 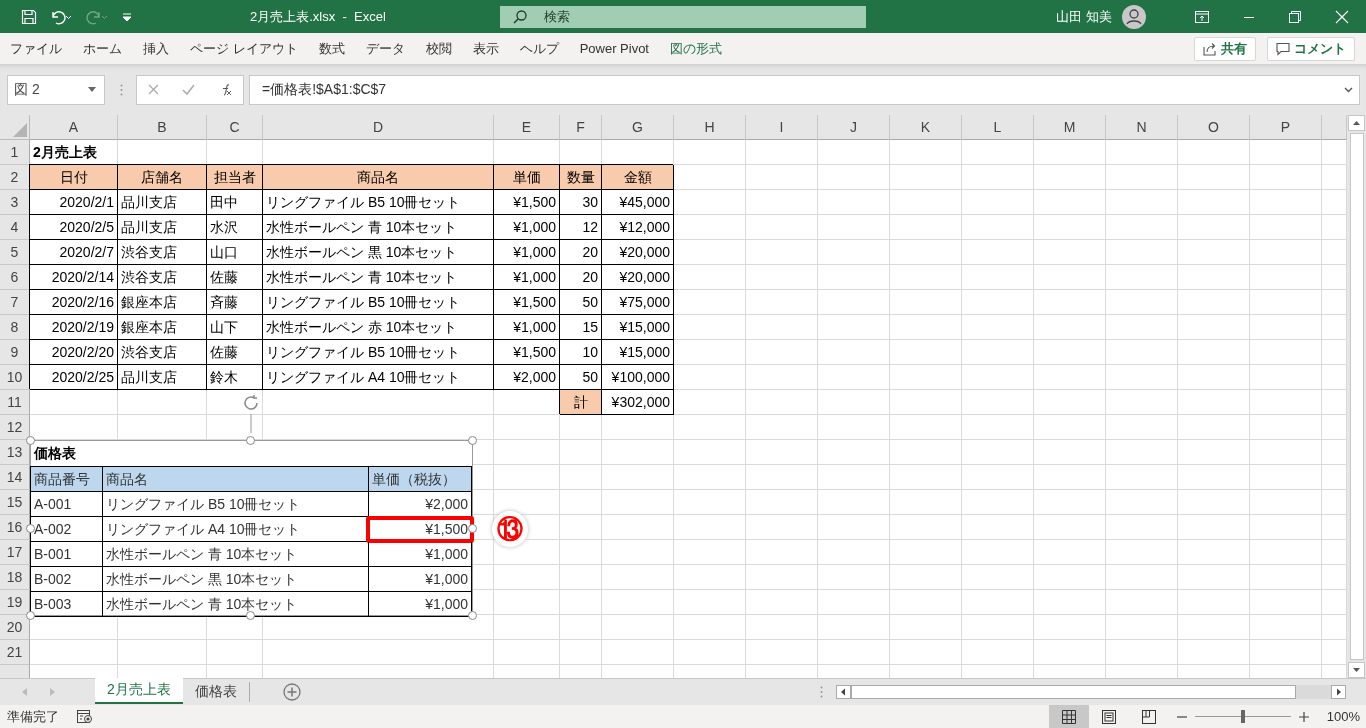 I want to click on search-field: 検索, so click(x=683, y=16).